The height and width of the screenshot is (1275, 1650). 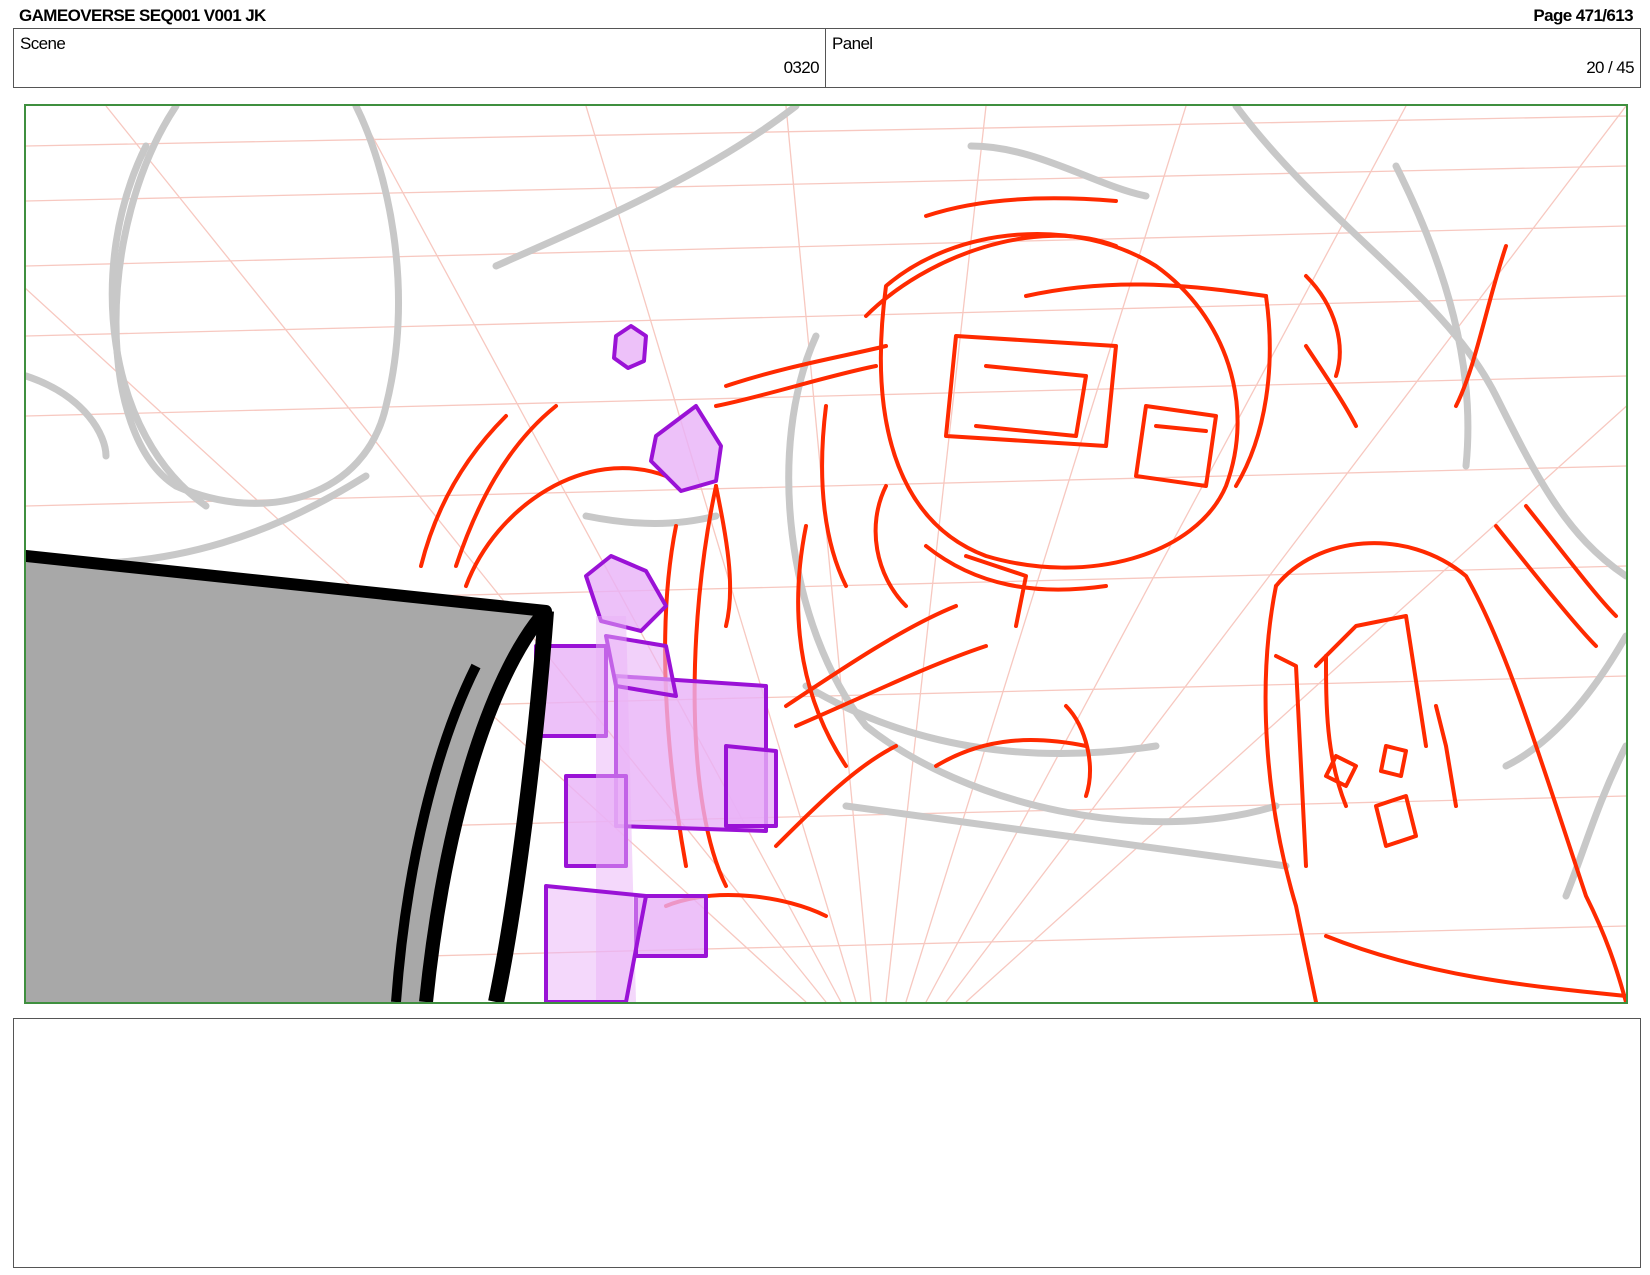 I want to click on document-title: GAMEOVERSE SEQ001 V001 JK, so click(x=142, y=15).